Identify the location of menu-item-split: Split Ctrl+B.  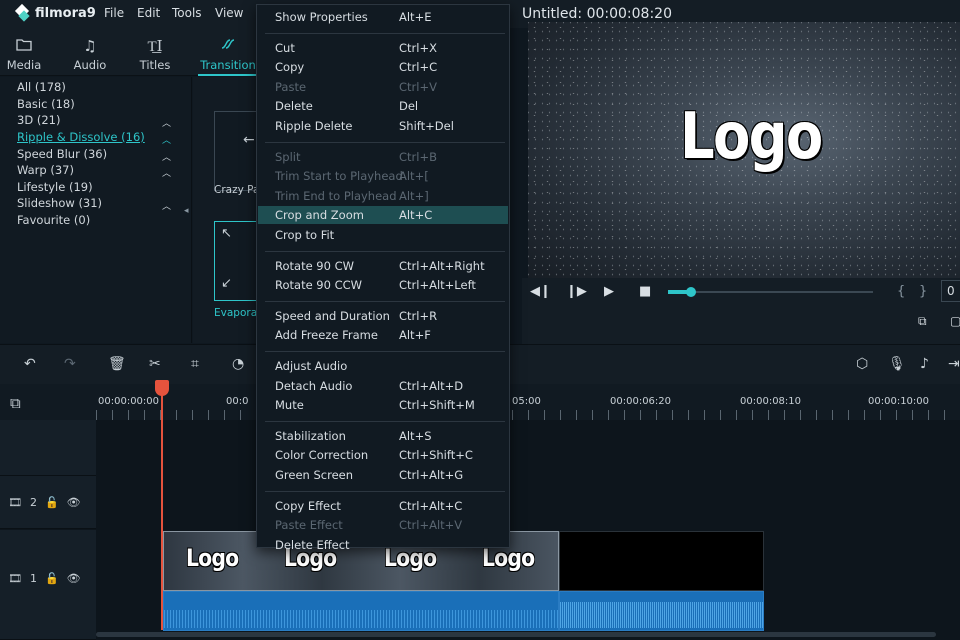
(383, 157).